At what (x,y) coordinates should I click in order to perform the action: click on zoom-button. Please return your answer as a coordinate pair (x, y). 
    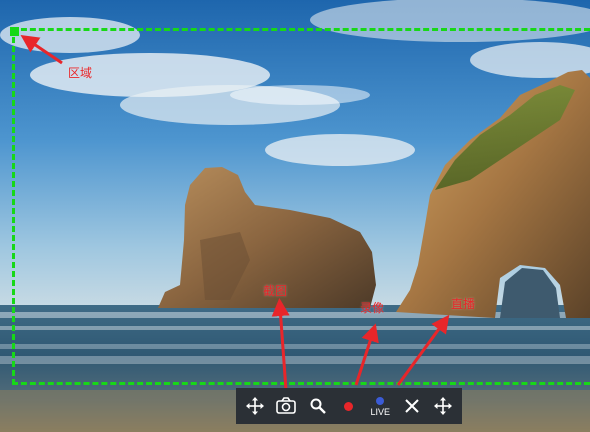
    Looking at the image, I should click on (318, 406).